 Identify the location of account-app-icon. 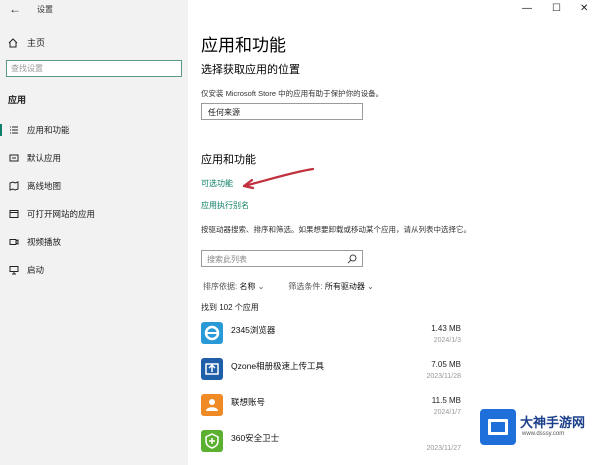
(212, 405).